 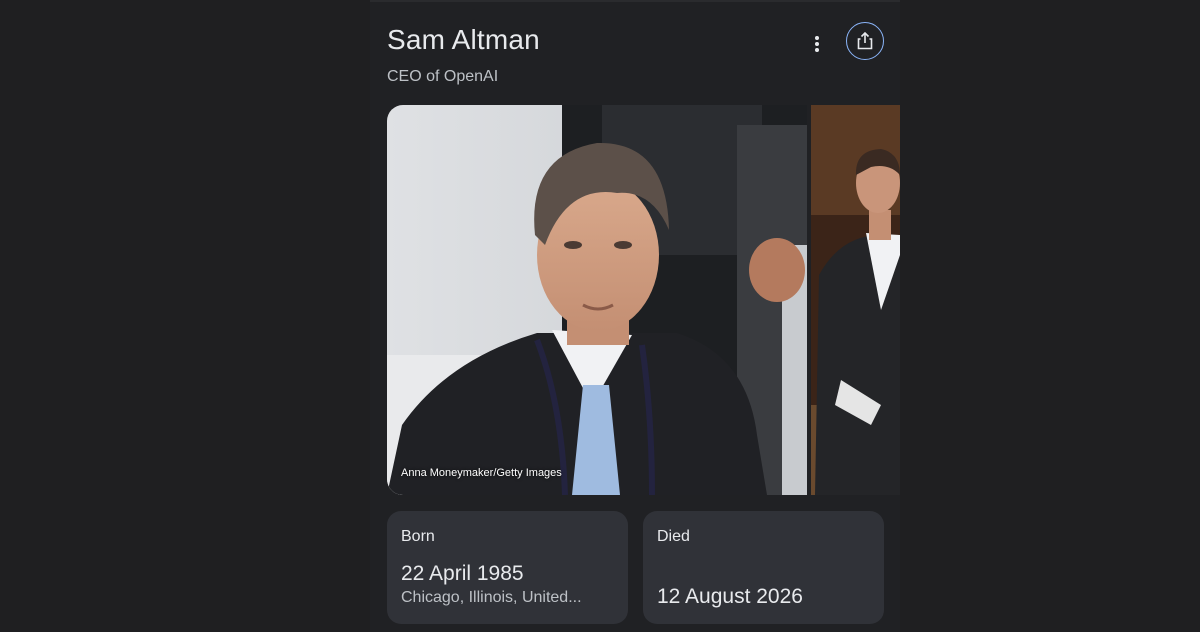 I want to click on share-button, so click(x=865, y=41).